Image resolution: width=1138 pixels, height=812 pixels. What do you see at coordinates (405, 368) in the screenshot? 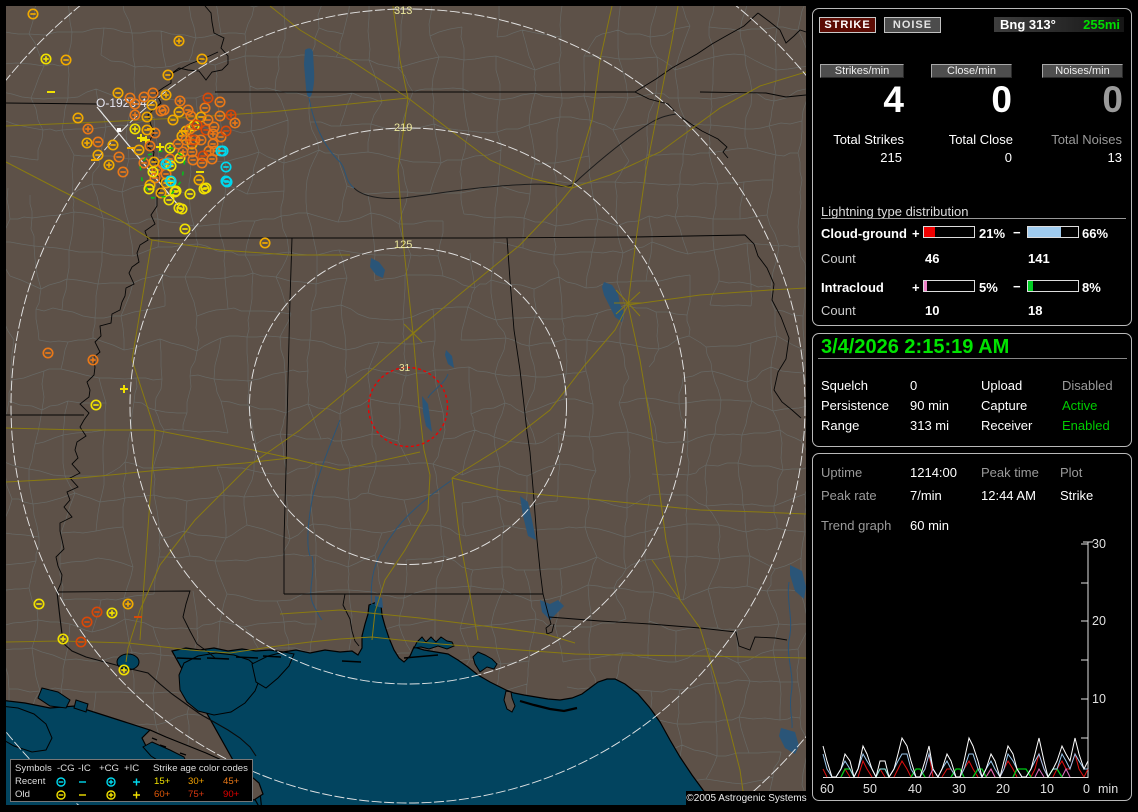
I see `svg-text: 31` at bounding box center [405, 368].